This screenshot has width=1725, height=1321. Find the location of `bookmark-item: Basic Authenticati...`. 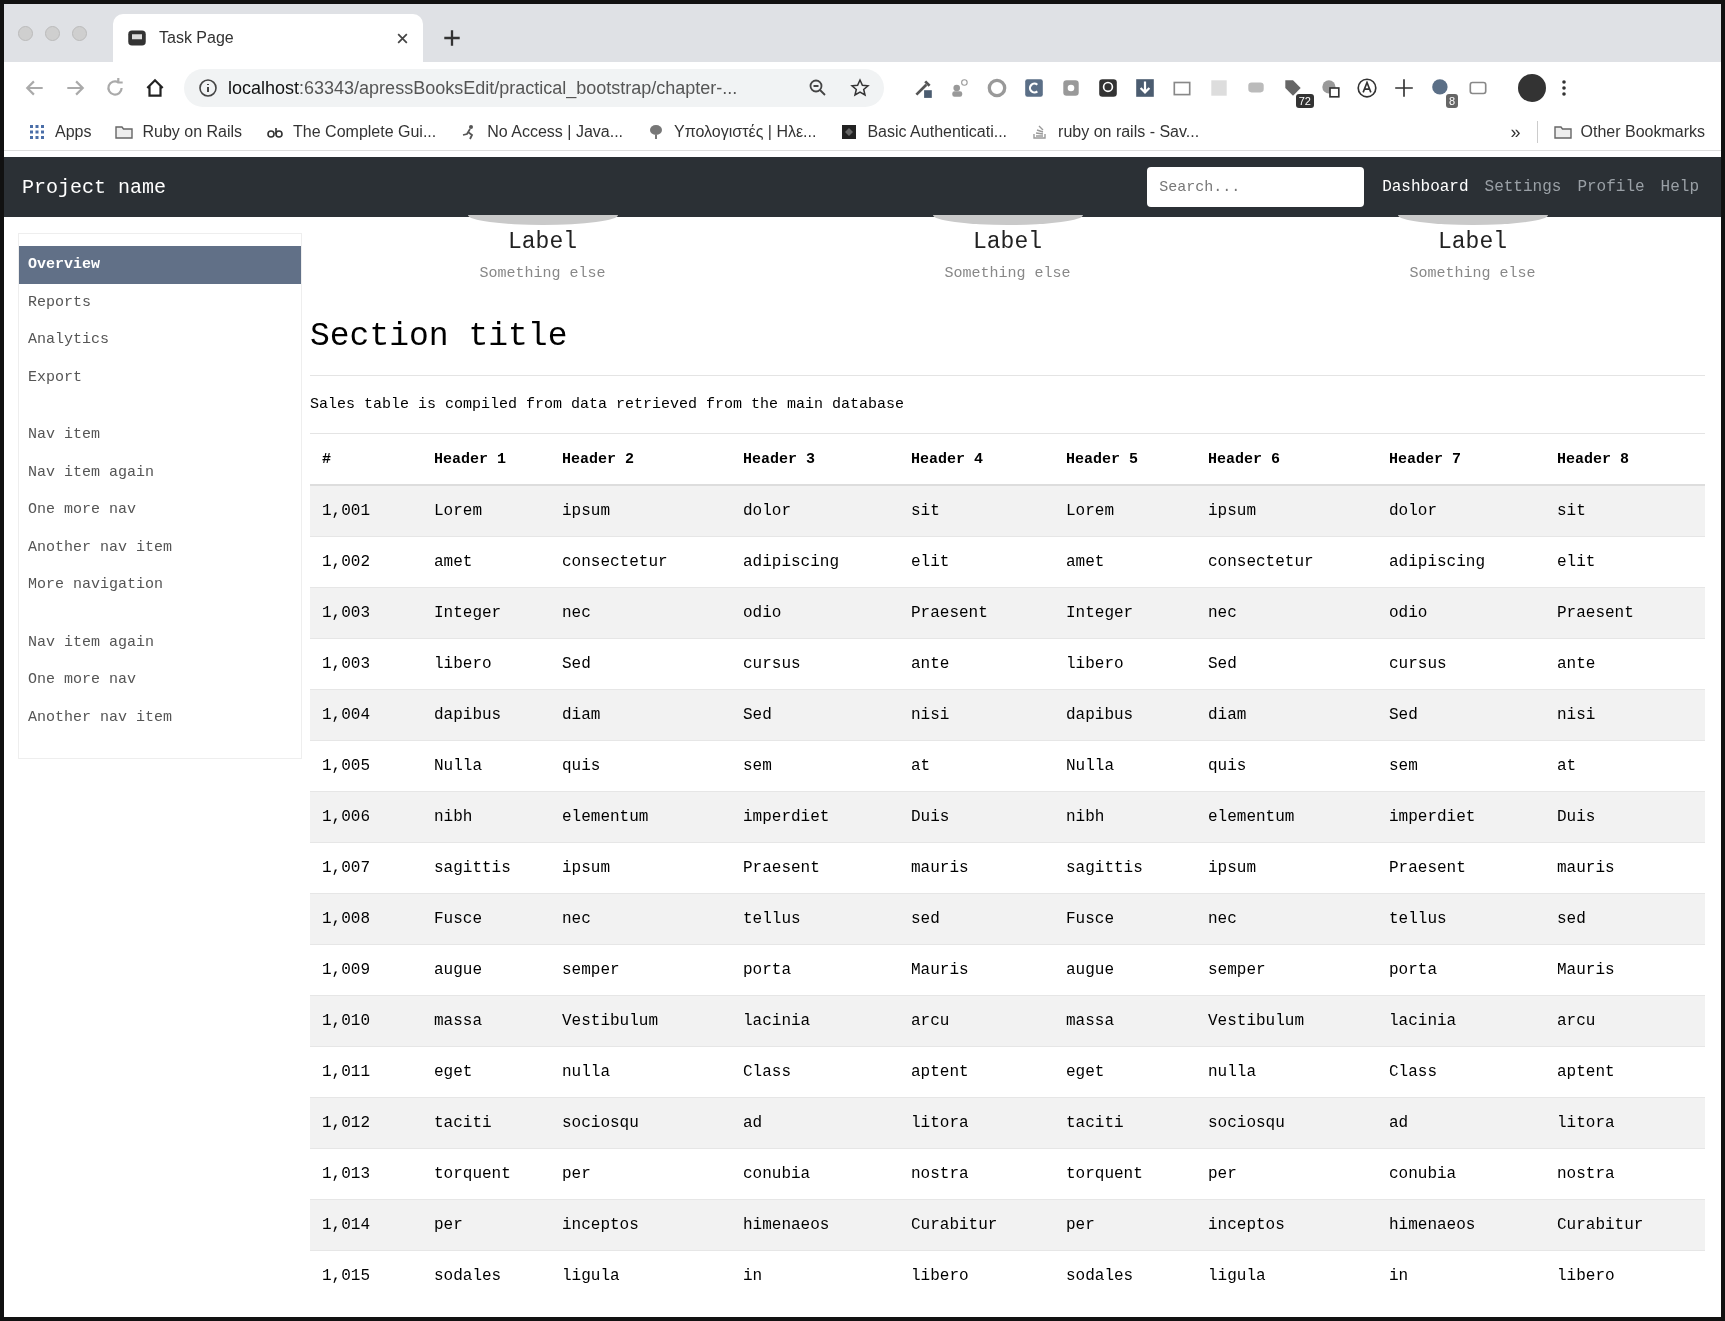

bookmark-item: Basic Authenticati... is located at coordinates (924, 132).